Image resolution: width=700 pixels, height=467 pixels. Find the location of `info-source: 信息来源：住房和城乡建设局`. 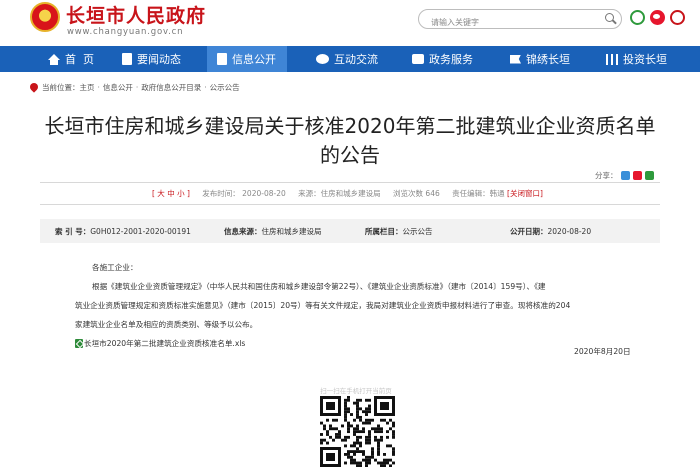

info-source: 信息来源：住房和城乡建设局 is located at coordinates (273, 231).